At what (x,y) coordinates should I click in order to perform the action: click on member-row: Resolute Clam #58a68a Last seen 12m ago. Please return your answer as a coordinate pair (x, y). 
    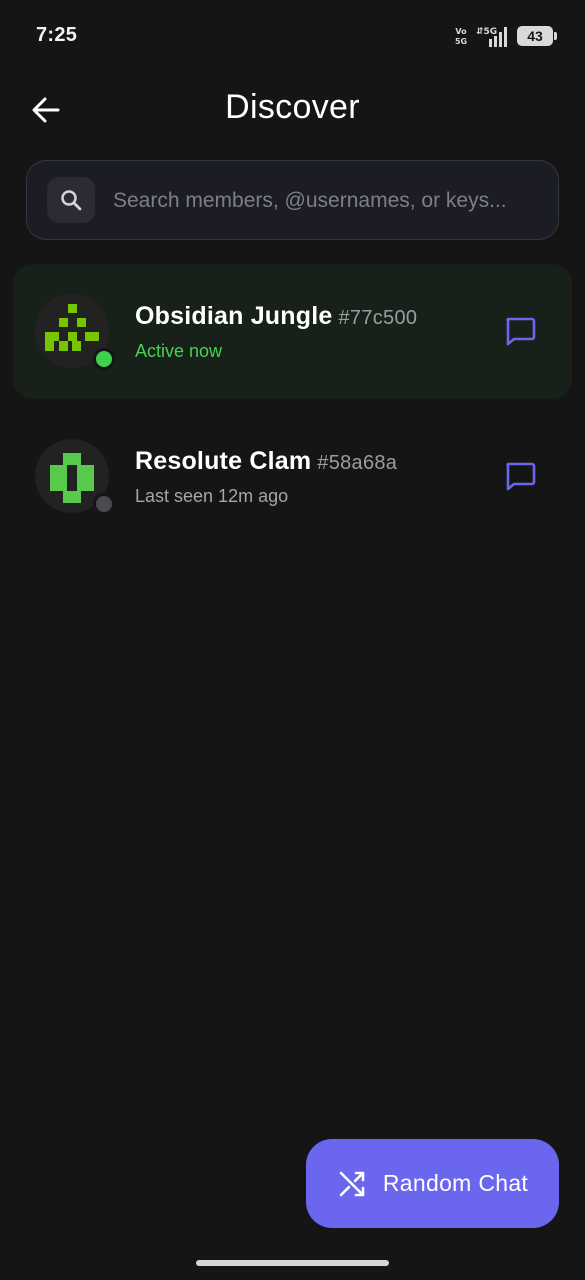
    Looking at the image, I should click on (292, 476).